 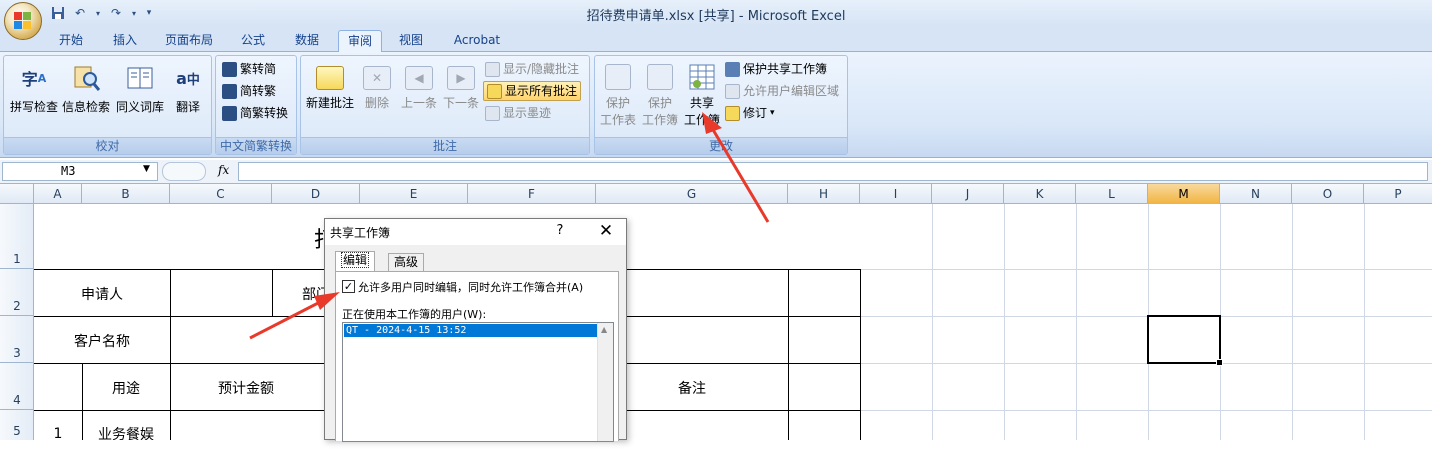 What do you see at coordinates (605, 382) in the screenshot?
I see `users-scrollbar: ▲` at bounding box center [605, 382].